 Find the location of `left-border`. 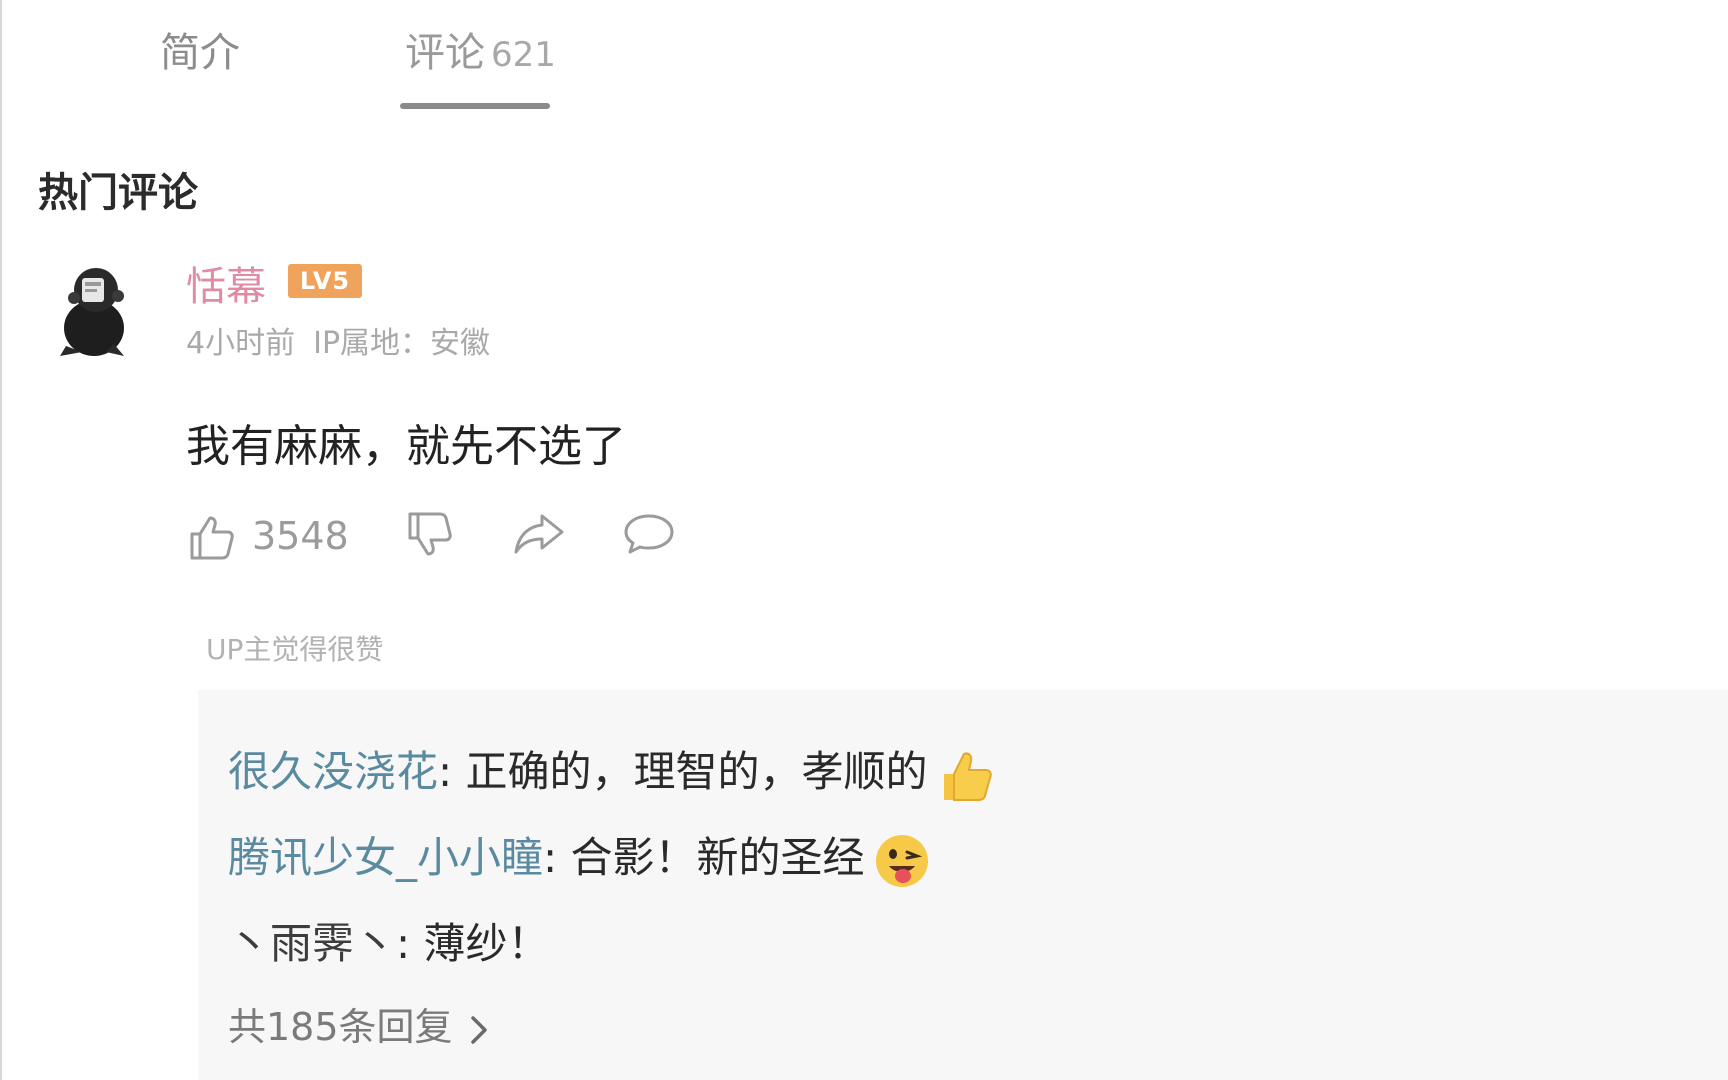

left-border is located at coordinates (1, 540).